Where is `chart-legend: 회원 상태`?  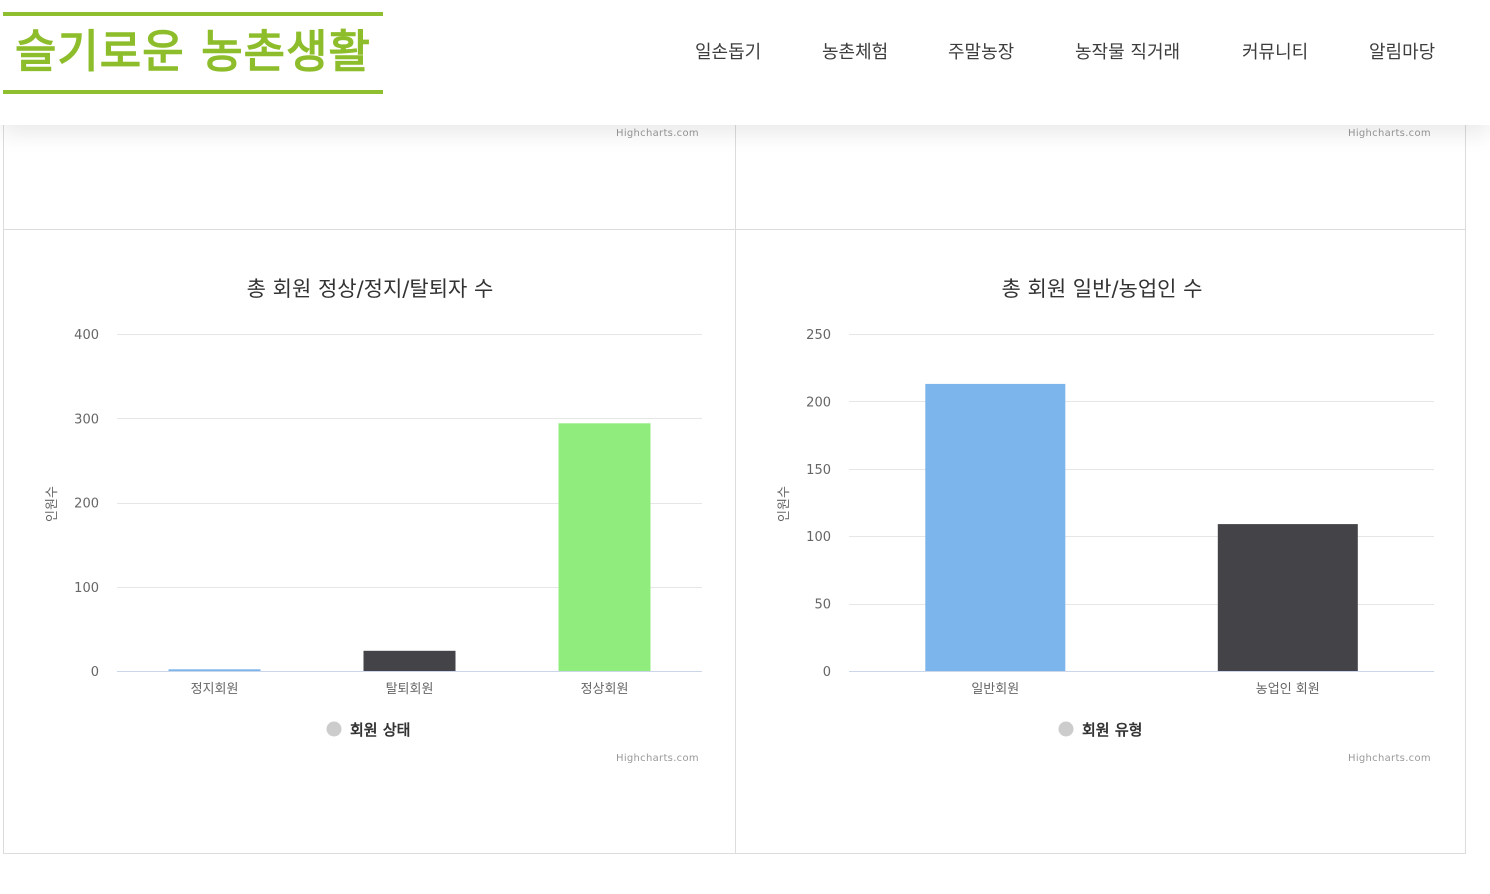 chart-legend: 회원 상태 is located at coordinates (368, 730).